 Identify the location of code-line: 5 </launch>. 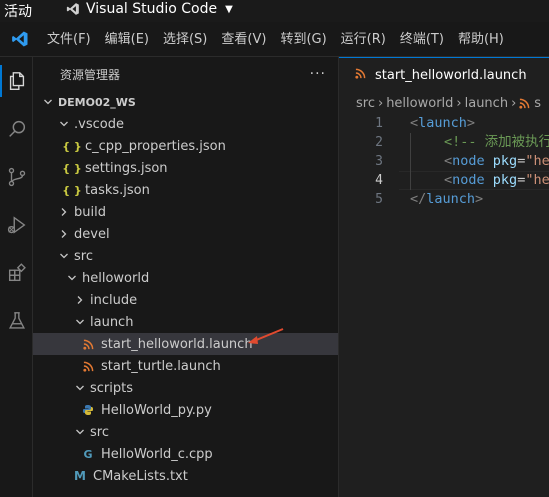
(444, 199).